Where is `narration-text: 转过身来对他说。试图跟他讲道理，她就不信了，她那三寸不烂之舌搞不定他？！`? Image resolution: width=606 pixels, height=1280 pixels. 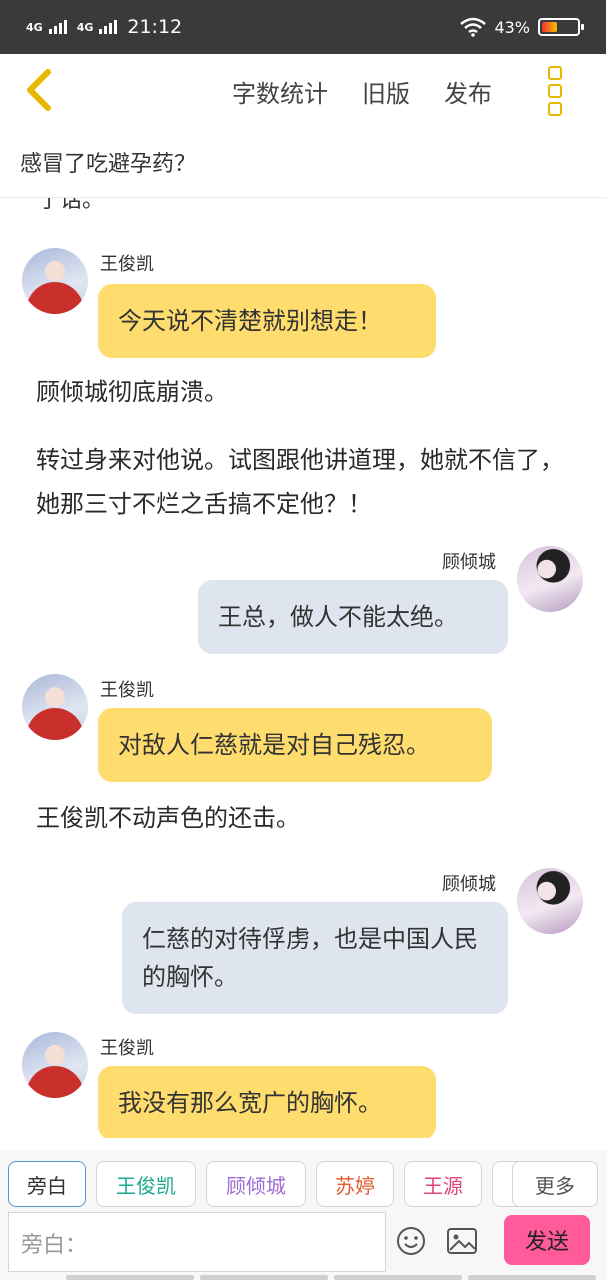
narration-text: 转过身来对他说。试图跟他讲道理，她就不信了，她那三寸不烂之舌搞不定他？！ is located at coordinates (300, 482).